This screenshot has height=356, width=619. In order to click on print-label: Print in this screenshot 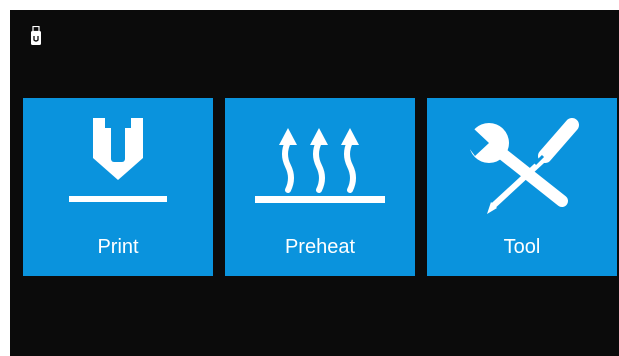, I will do `click(118, 247)`.